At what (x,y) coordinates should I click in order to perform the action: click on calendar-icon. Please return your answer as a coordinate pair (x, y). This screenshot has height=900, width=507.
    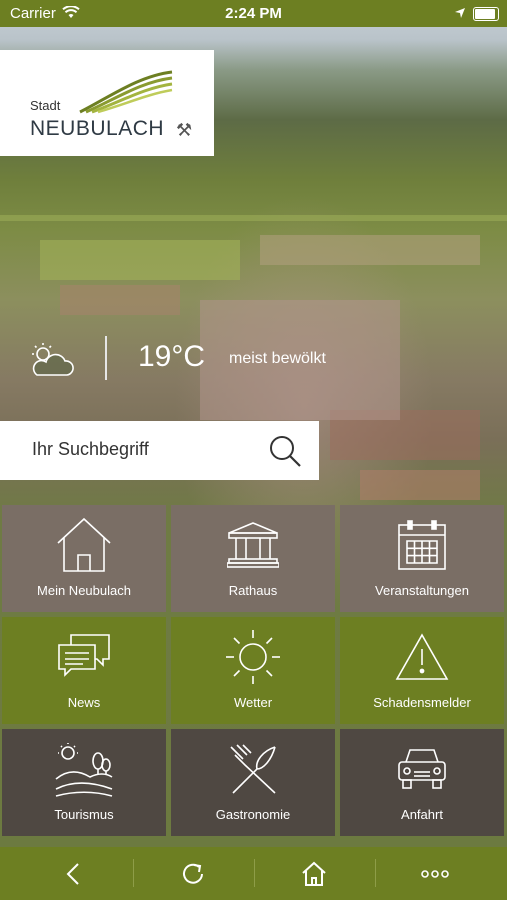
    Looking at the image, I should click on (422, 545).